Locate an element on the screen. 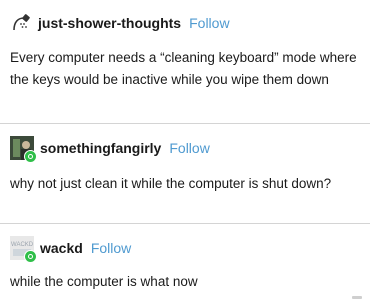 This screenshot has width=370, height=305. avatar-wordmark: WACKD is located at coordinates (22, 245).